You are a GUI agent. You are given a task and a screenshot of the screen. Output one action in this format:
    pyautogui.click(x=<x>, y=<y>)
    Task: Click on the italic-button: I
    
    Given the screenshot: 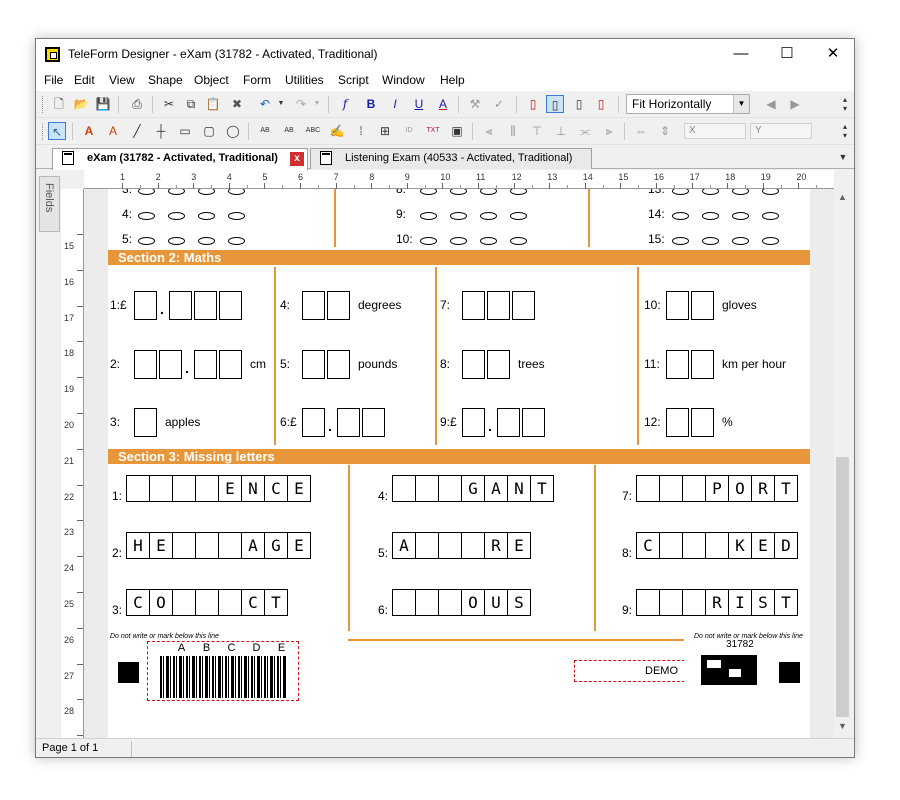 What is the action you would take?
    pyautogui.click(x=395, y=104)
    